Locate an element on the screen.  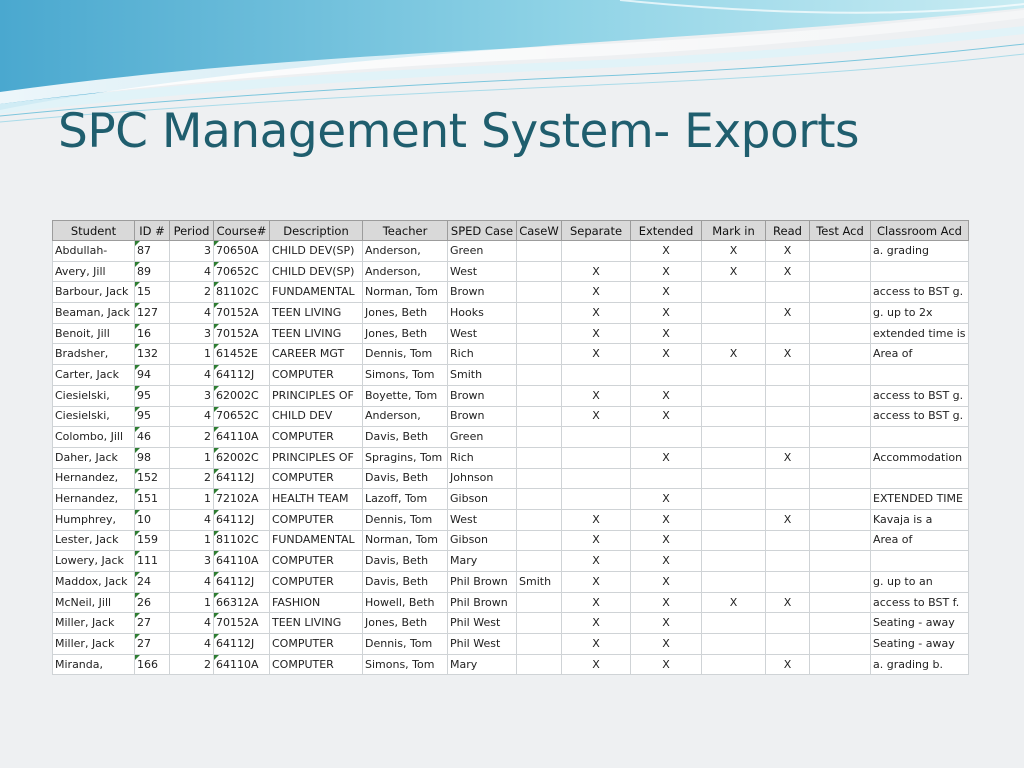
column-header-id: ID # is located at coordinates (152, 230).